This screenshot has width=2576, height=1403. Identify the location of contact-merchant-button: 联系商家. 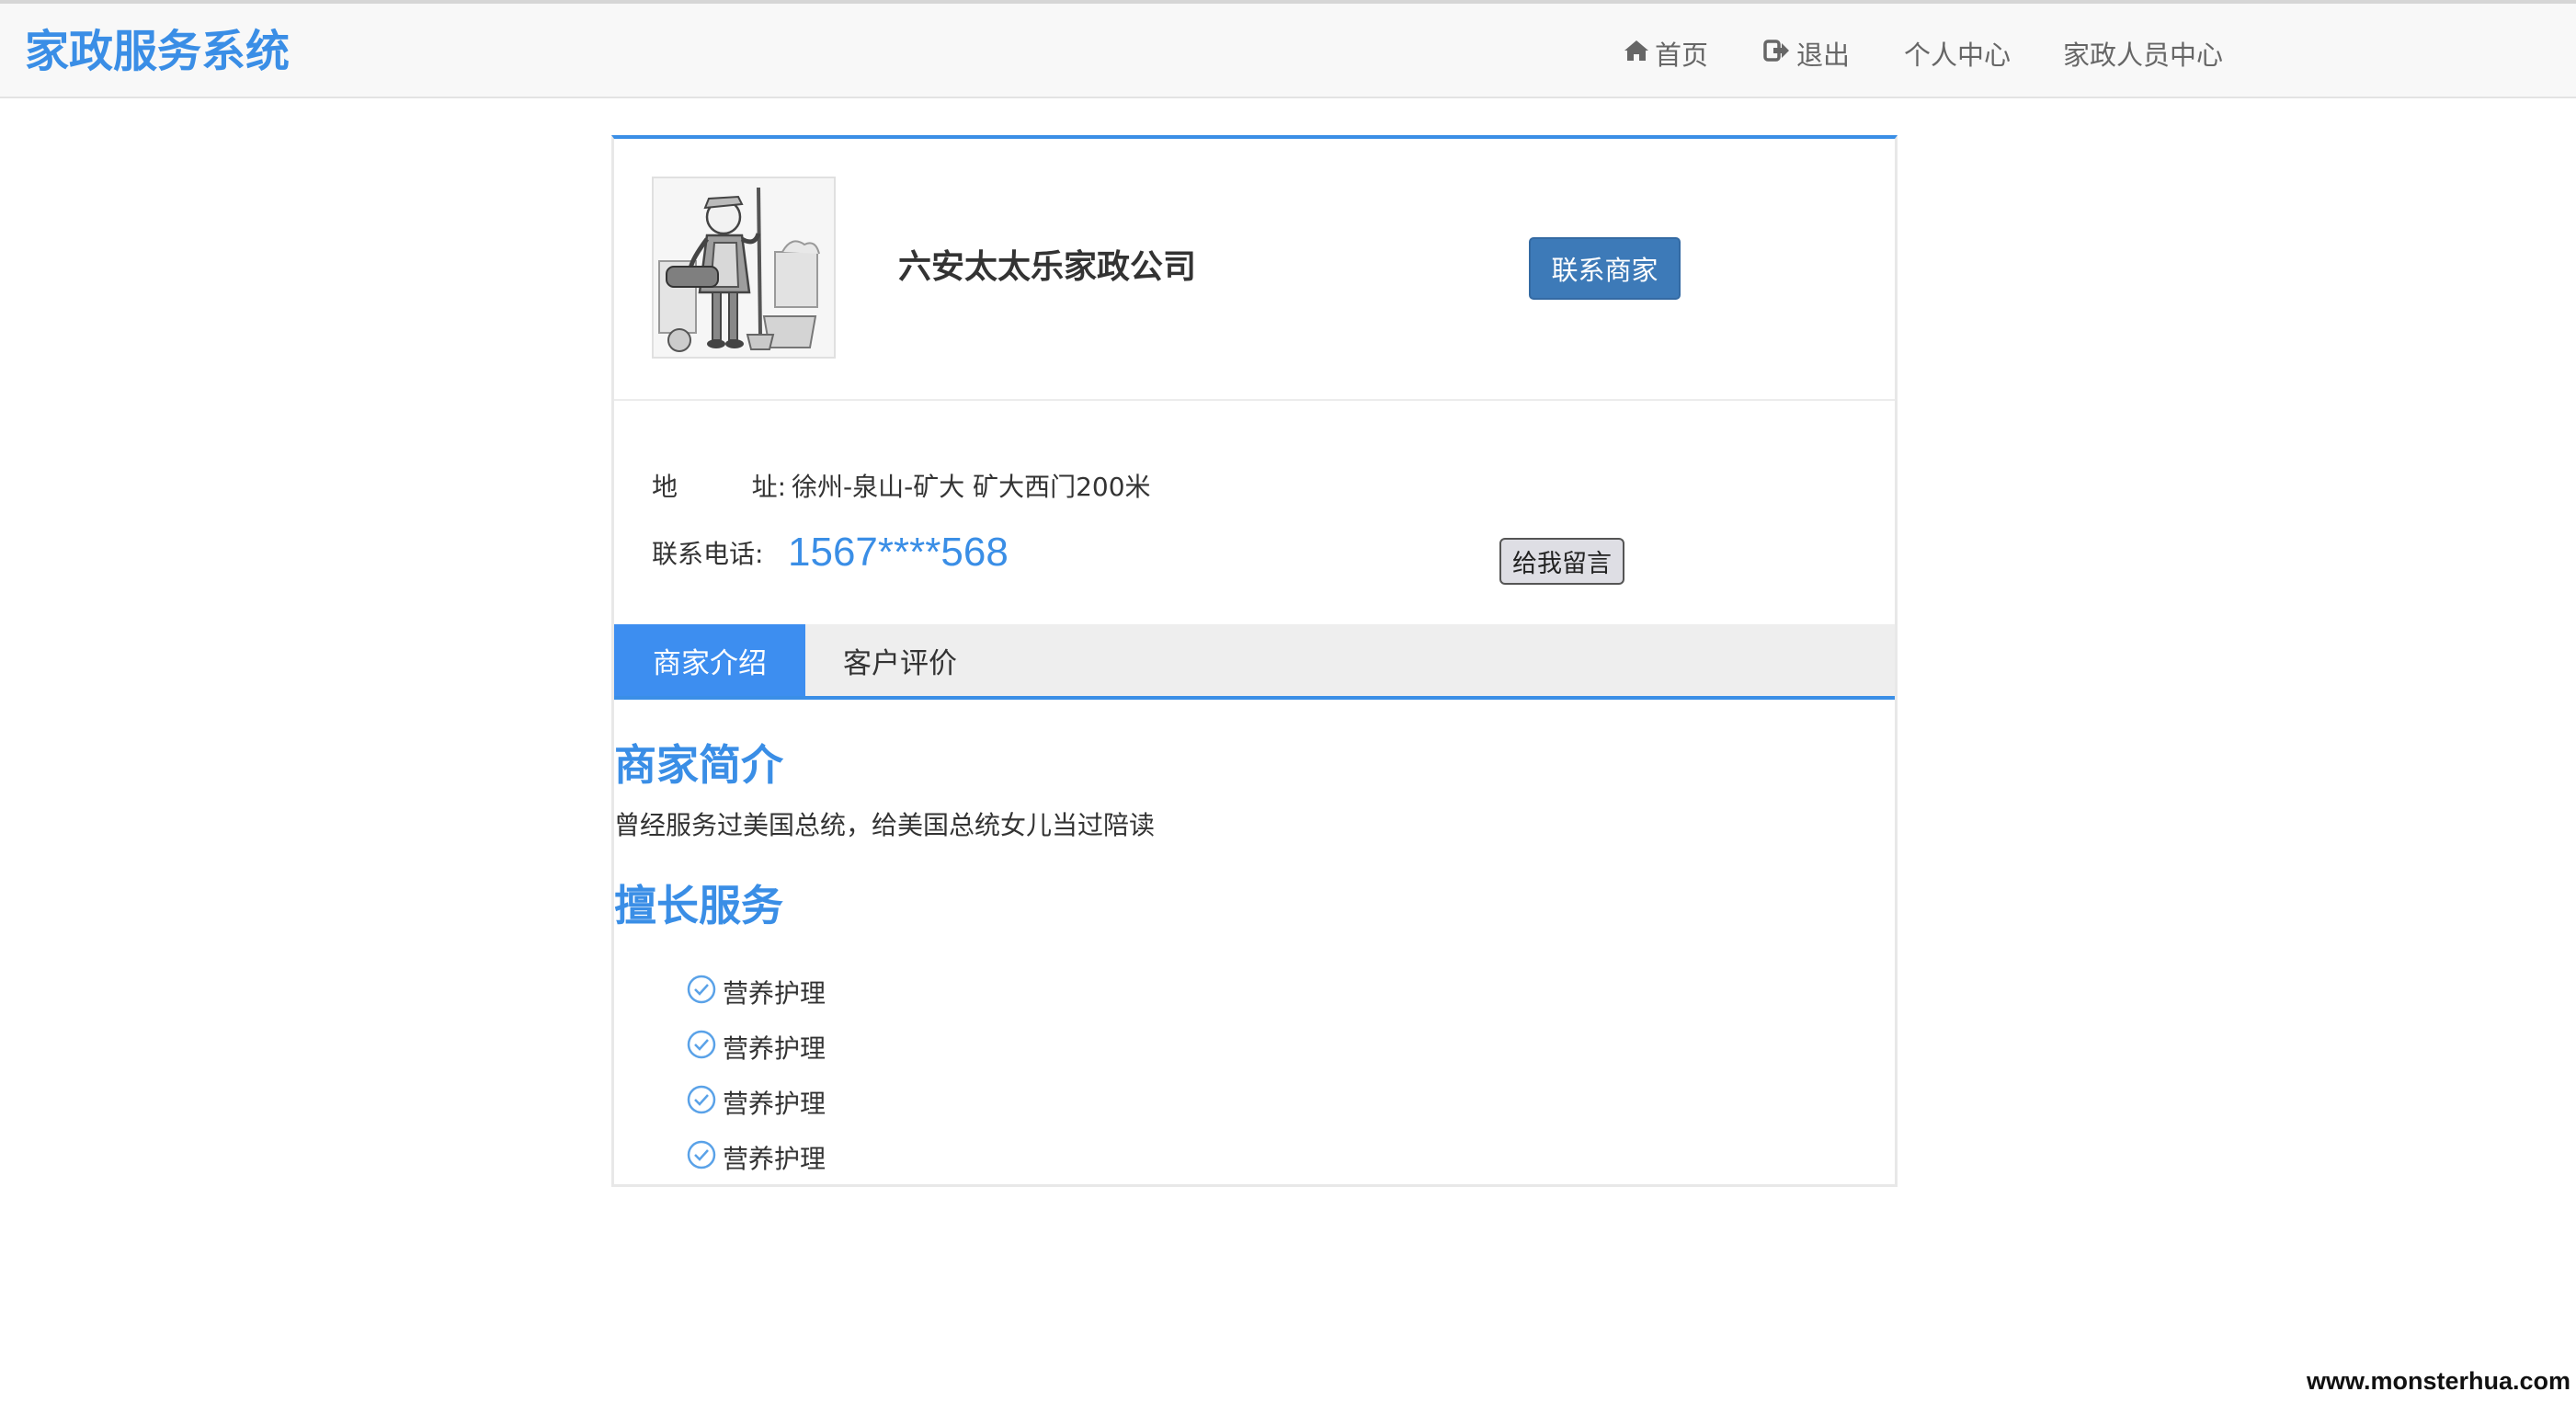
(1605, 268).